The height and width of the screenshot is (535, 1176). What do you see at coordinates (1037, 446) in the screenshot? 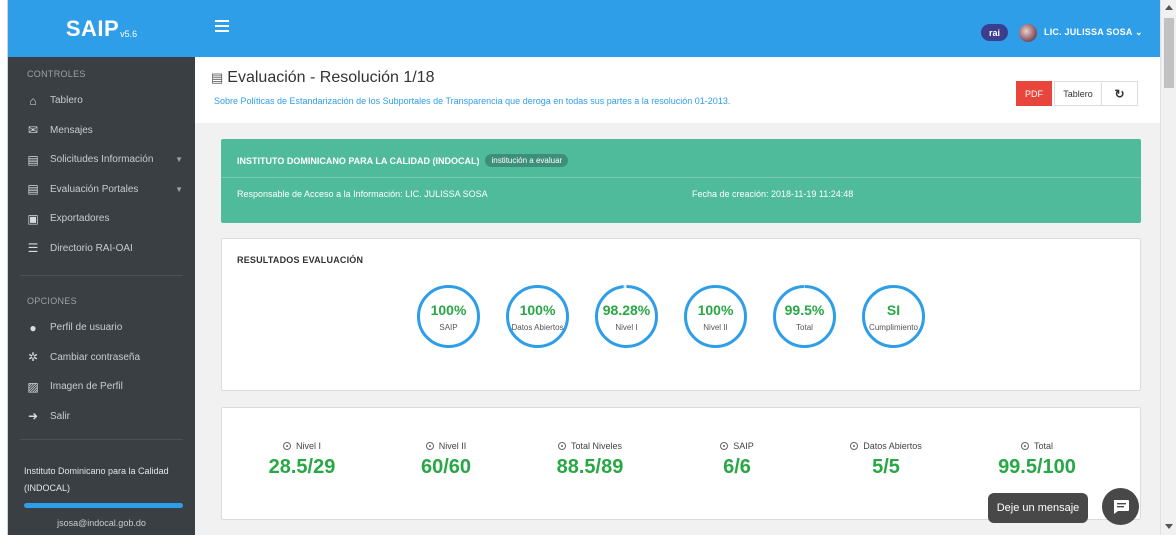
I see `stat-label: Total` at bounding box center [1037, 446].